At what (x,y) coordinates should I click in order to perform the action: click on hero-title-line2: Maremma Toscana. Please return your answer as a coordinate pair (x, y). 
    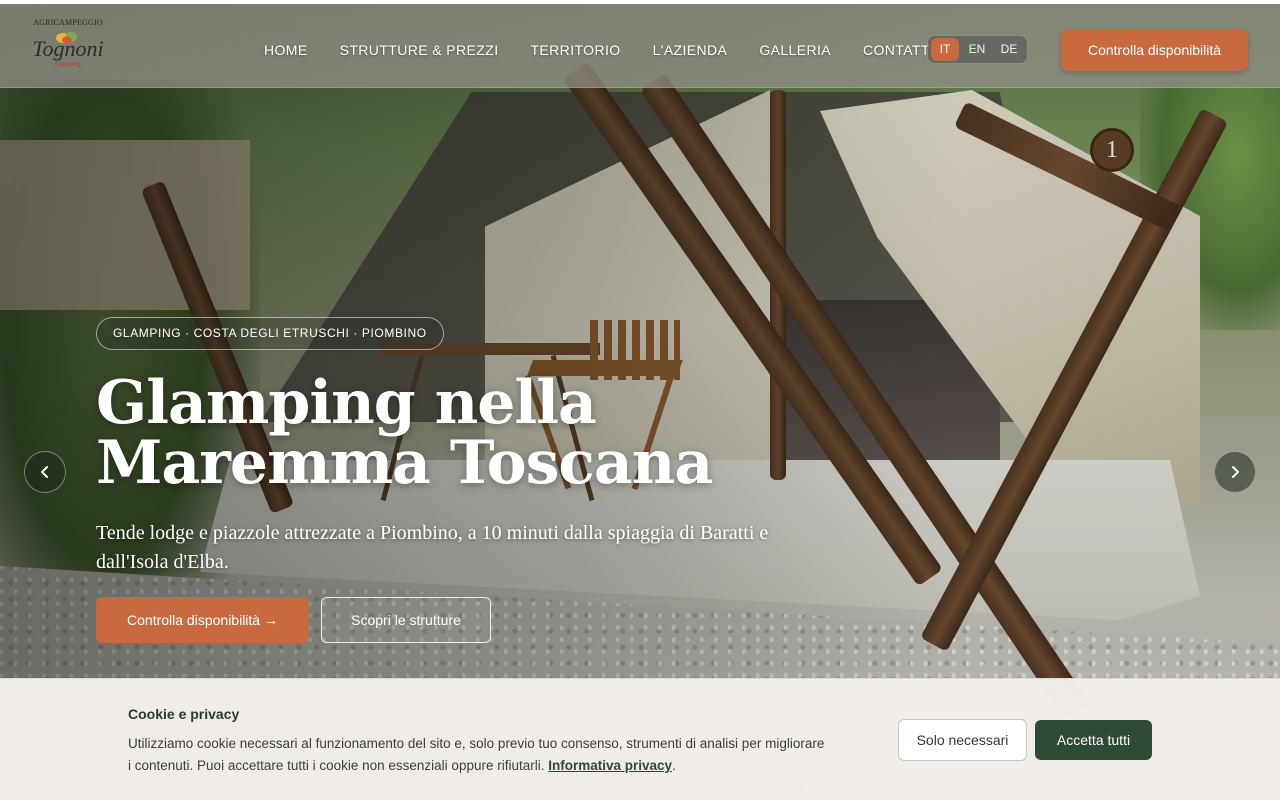
    Looking at the image, I should click on (404, 463).